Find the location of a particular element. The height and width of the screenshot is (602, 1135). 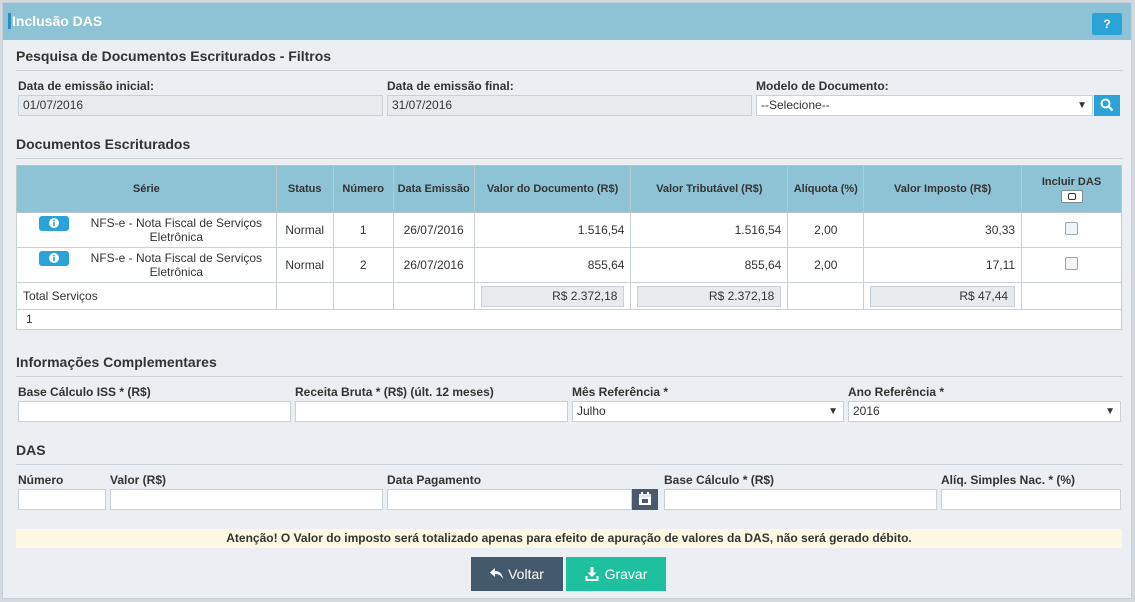

cell-valor-imposto: 30,33 is located at coordinates (943, 230).